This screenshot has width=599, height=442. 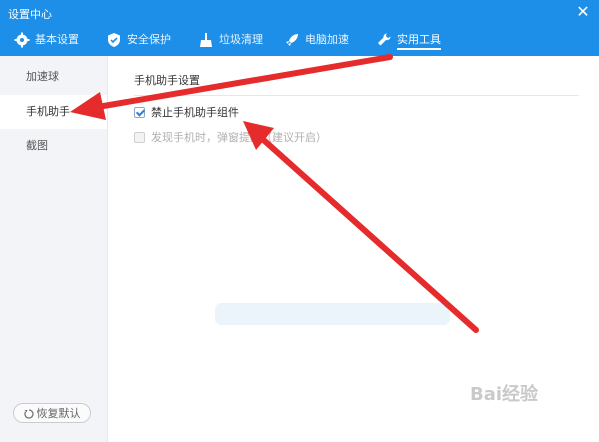 I want to click on title-bar: 设置中心 ✕, so click(x=299, y=14).